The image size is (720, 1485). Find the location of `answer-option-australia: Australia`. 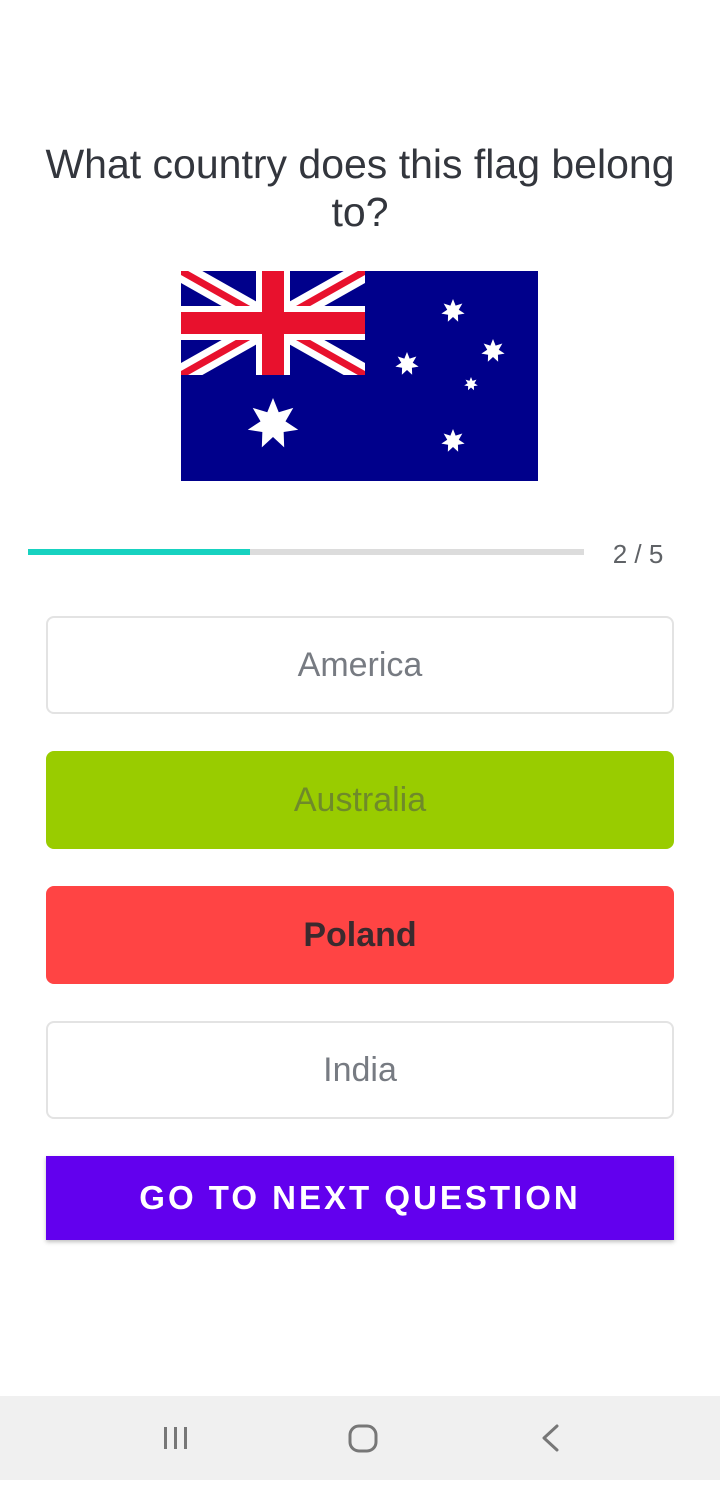

answer-option-australia: Australia is located at coordinates (360, 800).